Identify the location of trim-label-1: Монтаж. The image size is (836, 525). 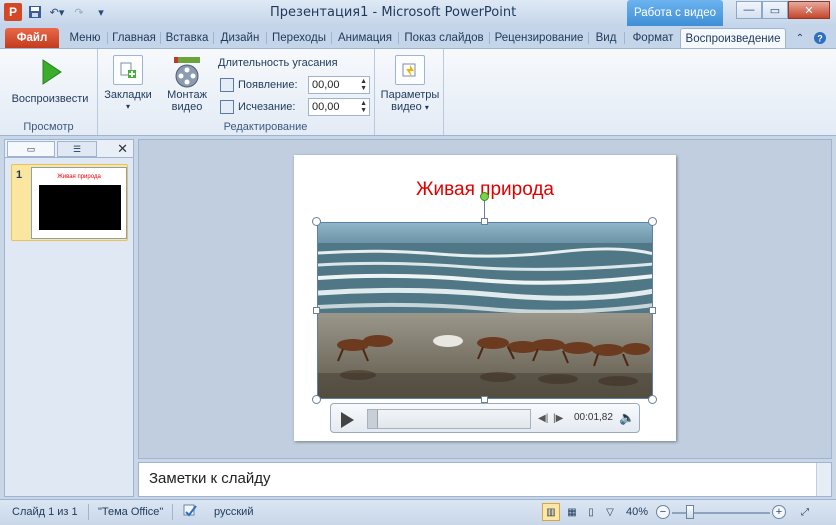
(187, 95).